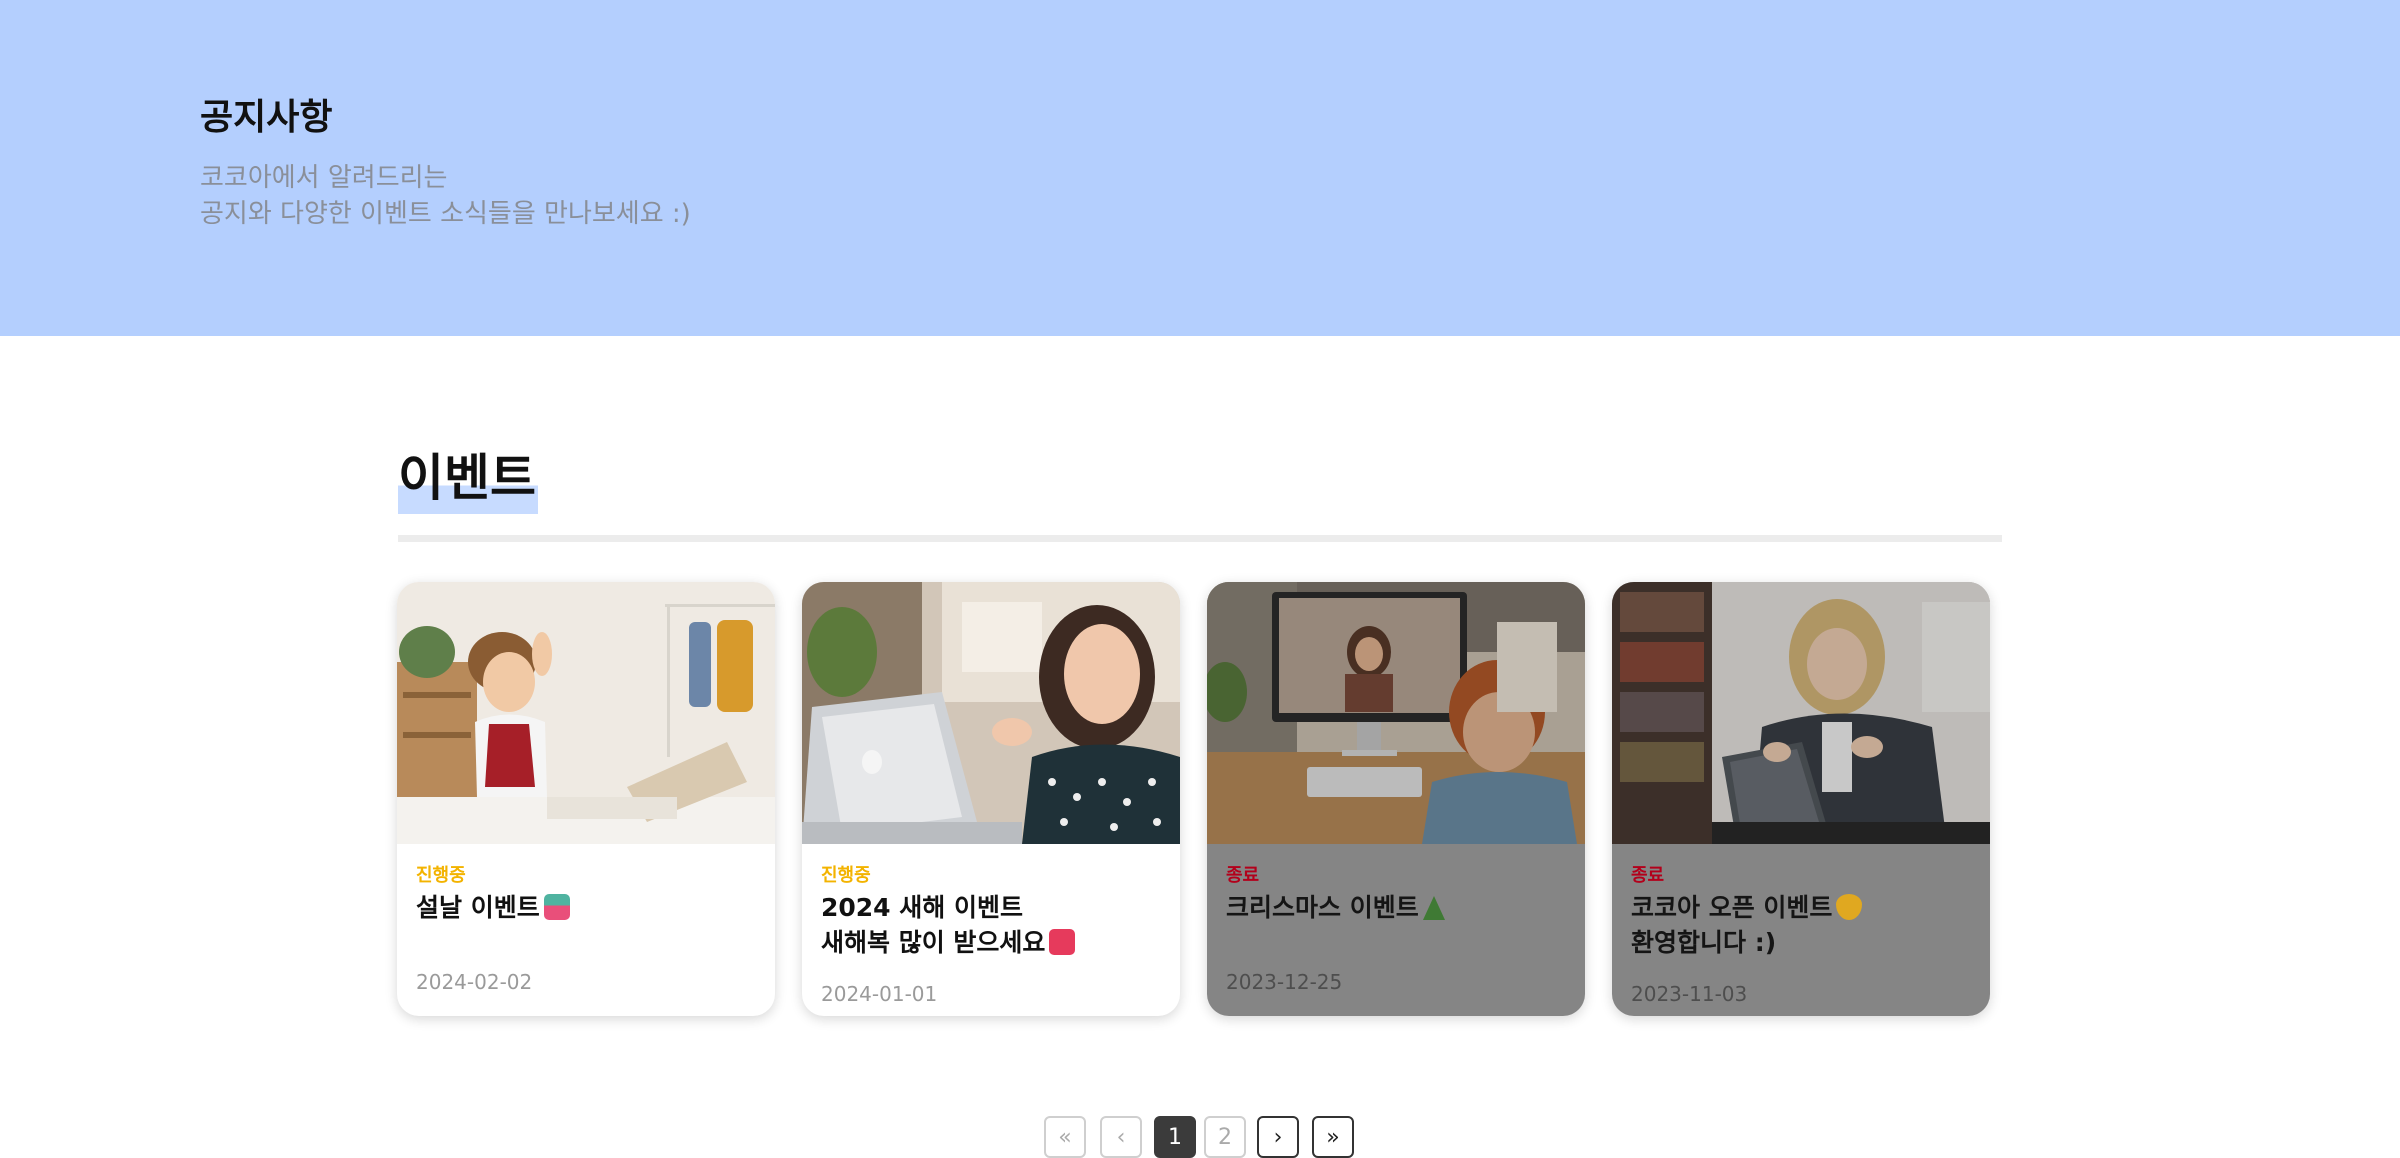 The width and height of the screenshot is (2400, 1158). I want to click on event-card: 종료 크리스마스 이벤트 2023-12-25, so click(1396, 799).